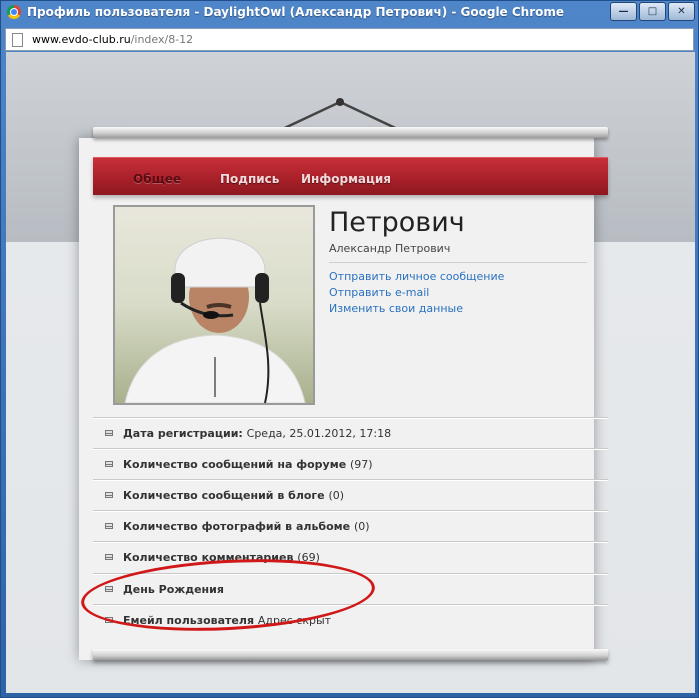 The width and height of the screenshot is (699, 698). I want to click on stat-value: (97), so click(361, 464).